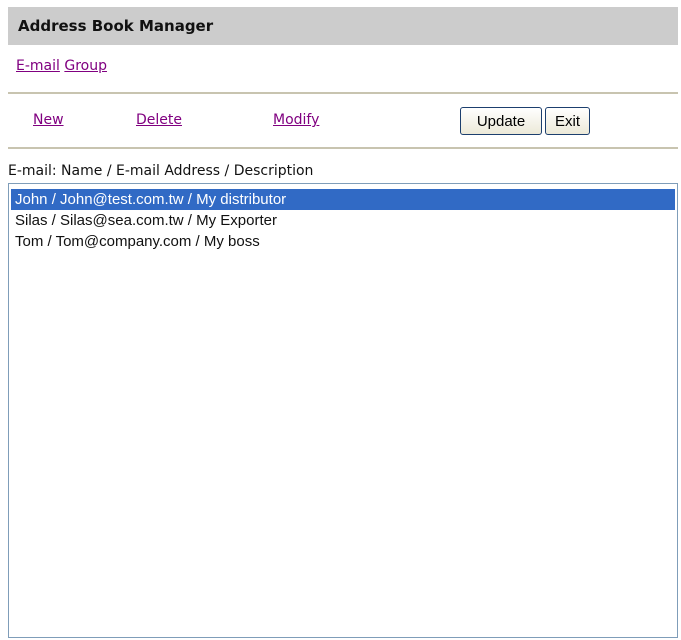 The image size is (681, 640). I want to click on tab-group: Group, so click(85, 66).